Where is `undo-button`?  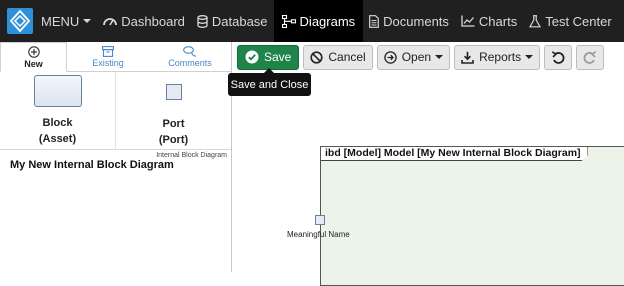
undo-button is located at coordinates (558, 57).